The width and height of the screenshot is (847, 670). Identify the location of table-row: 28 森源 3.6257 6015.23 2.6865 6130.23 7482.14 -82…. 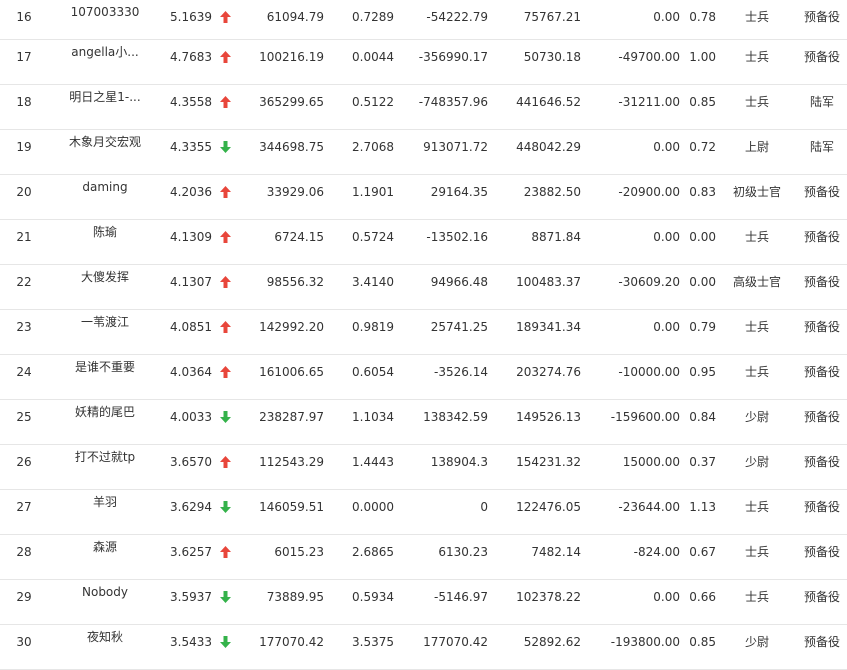
(423, 557).